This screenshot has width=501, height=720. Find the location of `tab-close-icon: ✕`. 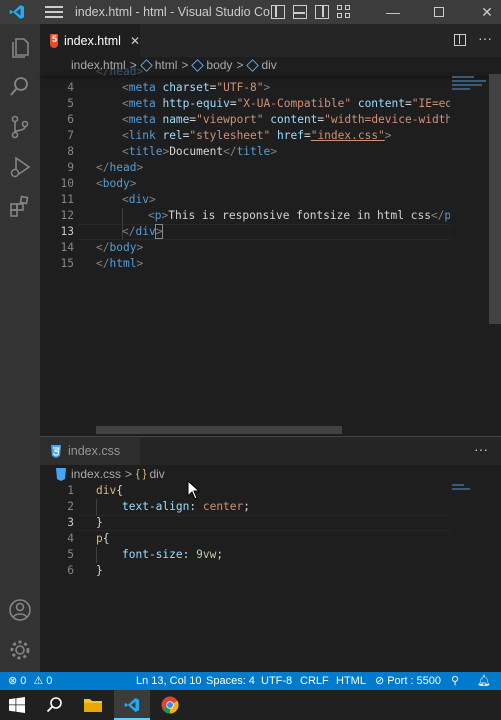

tab-close-icon: ✕ is located at coordinates (135, 41).